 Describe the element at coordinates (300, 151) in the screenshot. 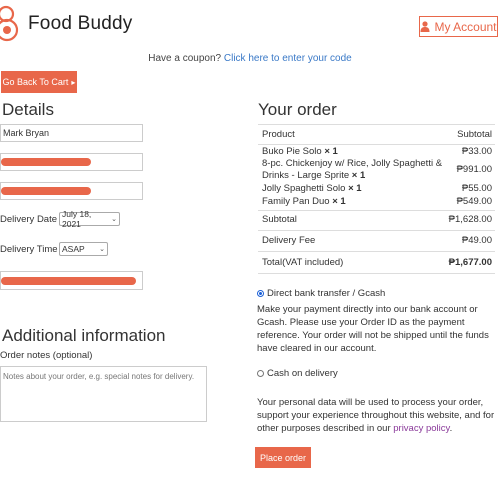

I see `order-item: Buko Pie Solo × 1` at that location.